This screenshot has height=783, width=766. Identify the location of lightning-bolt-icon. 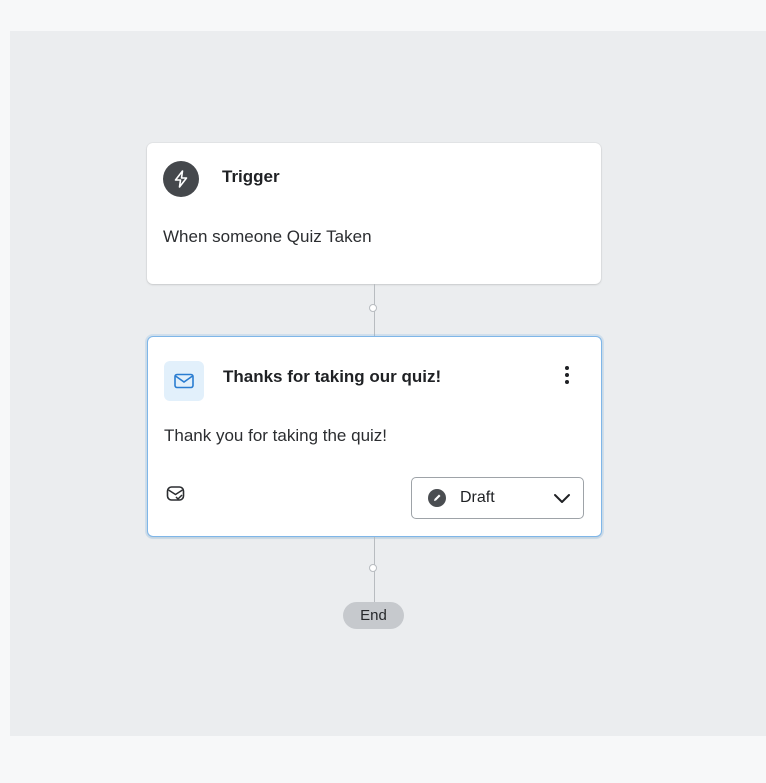
(181, 179).